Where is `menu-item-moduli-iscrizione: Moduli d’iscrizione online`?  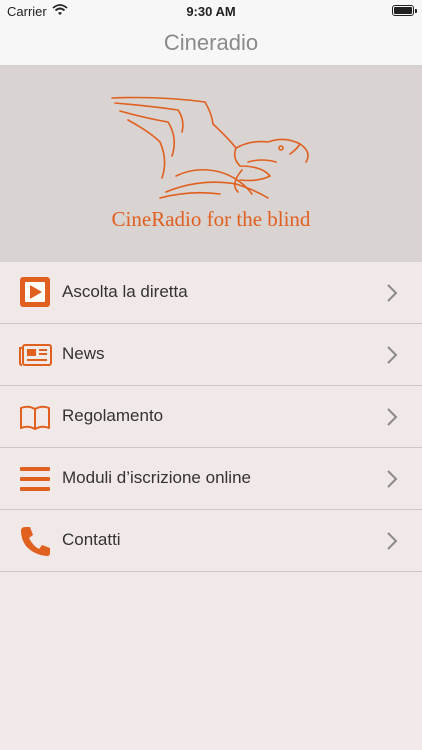
menu-item-moduli-iscrizione: Moduli d’iscrizione online is located at coordinates (211, 479).